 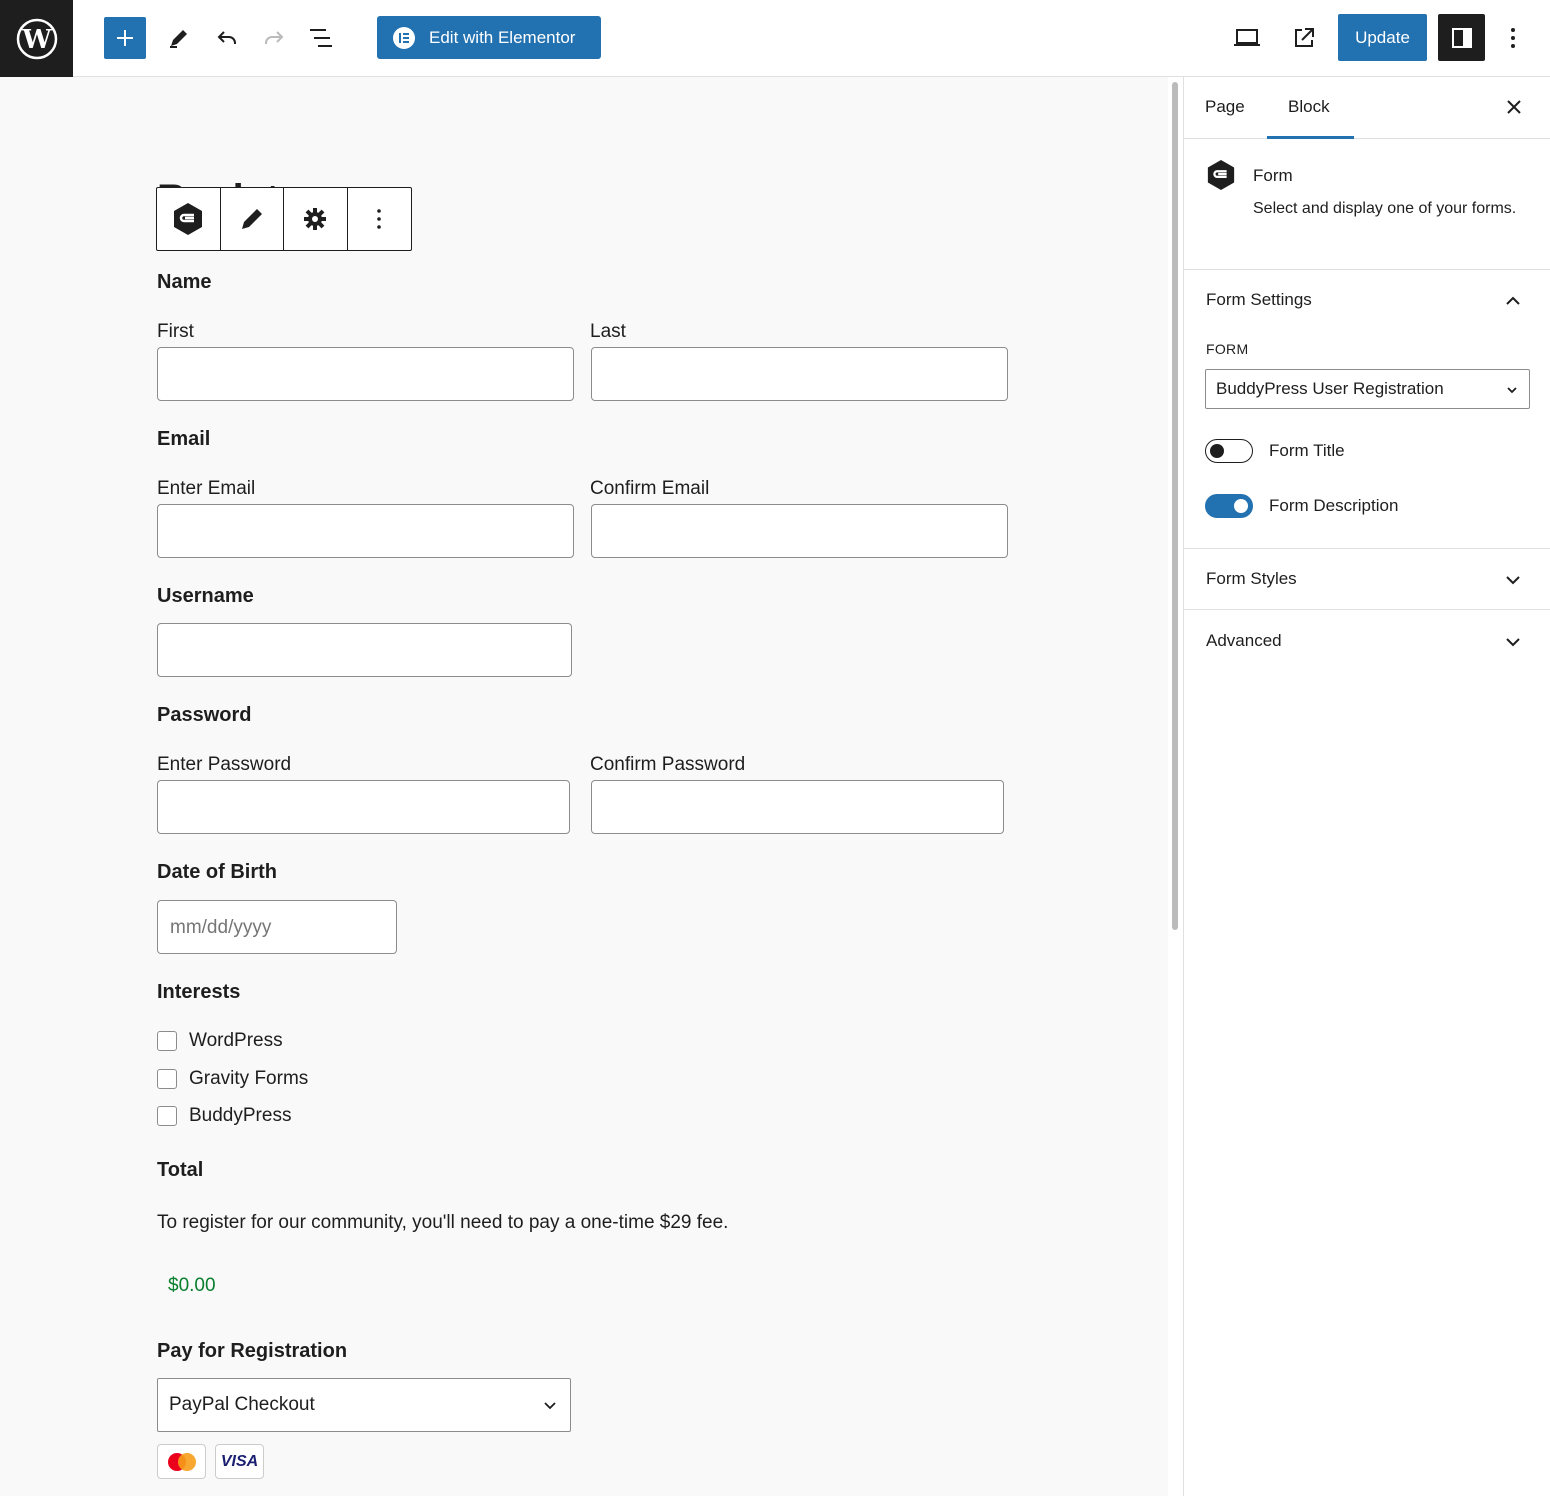 I want to click on form-settings-panel-toggle: Form Settings, so click(x=1367, y=300).